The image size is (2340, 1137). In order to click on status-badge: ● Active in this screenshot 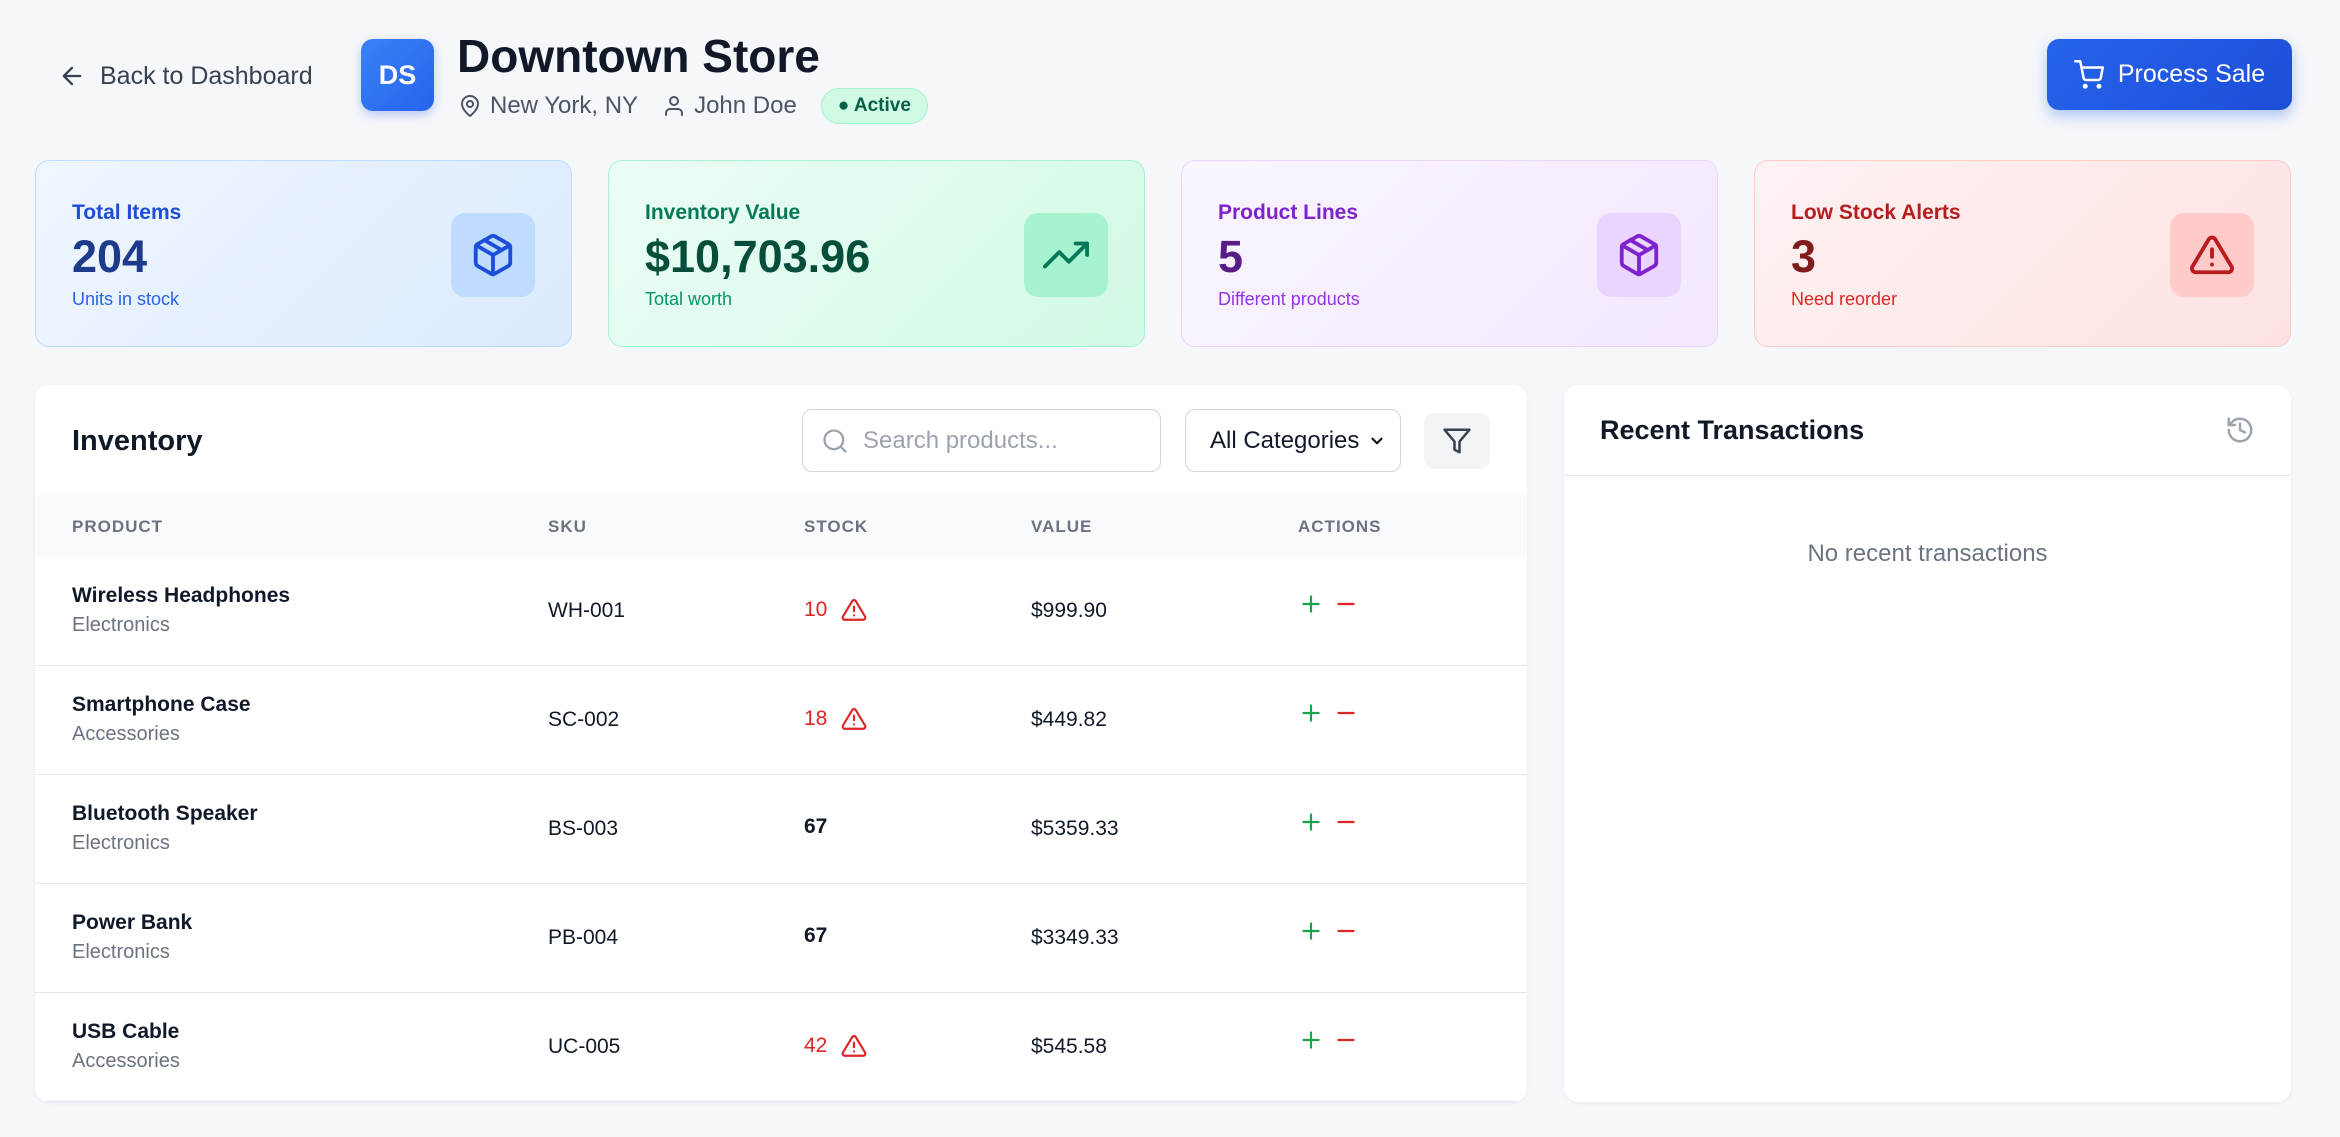, I will do `click(874, 106)`.